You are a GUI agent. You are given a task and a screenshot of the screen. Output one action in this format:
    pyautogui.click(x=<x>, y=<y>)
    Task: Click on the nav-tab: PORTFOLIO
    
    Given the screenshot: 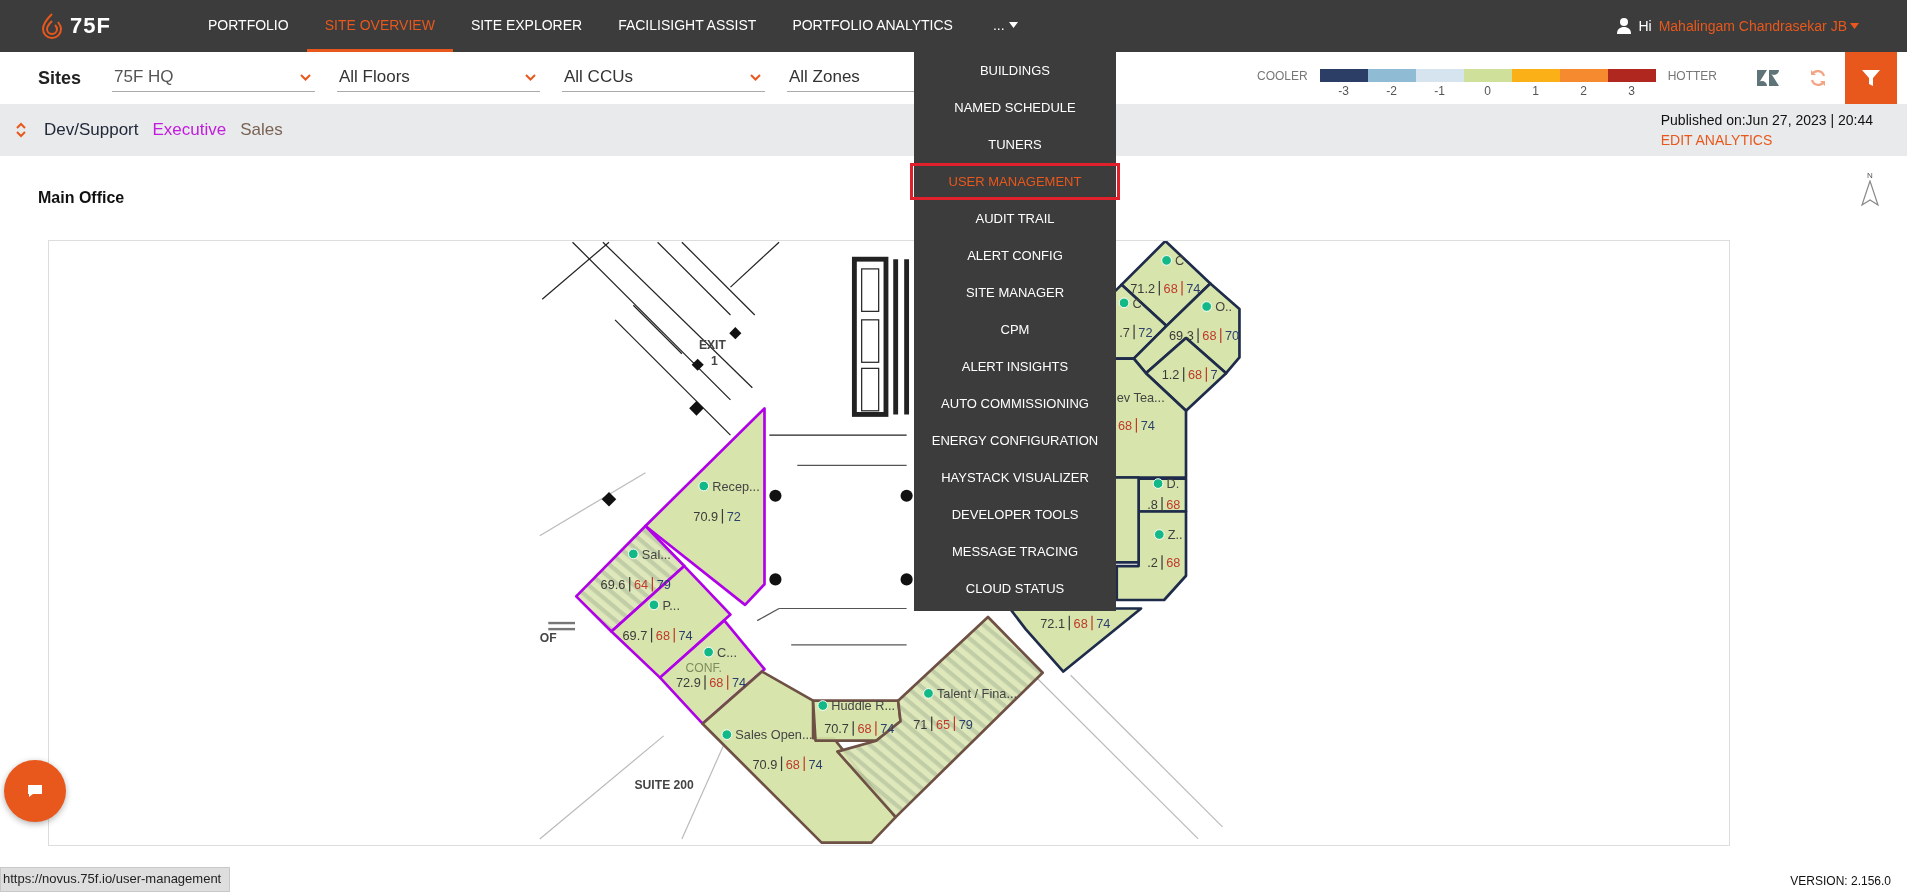 What is the action you would take?
    pyautogui.click(x=248, y=26)
    